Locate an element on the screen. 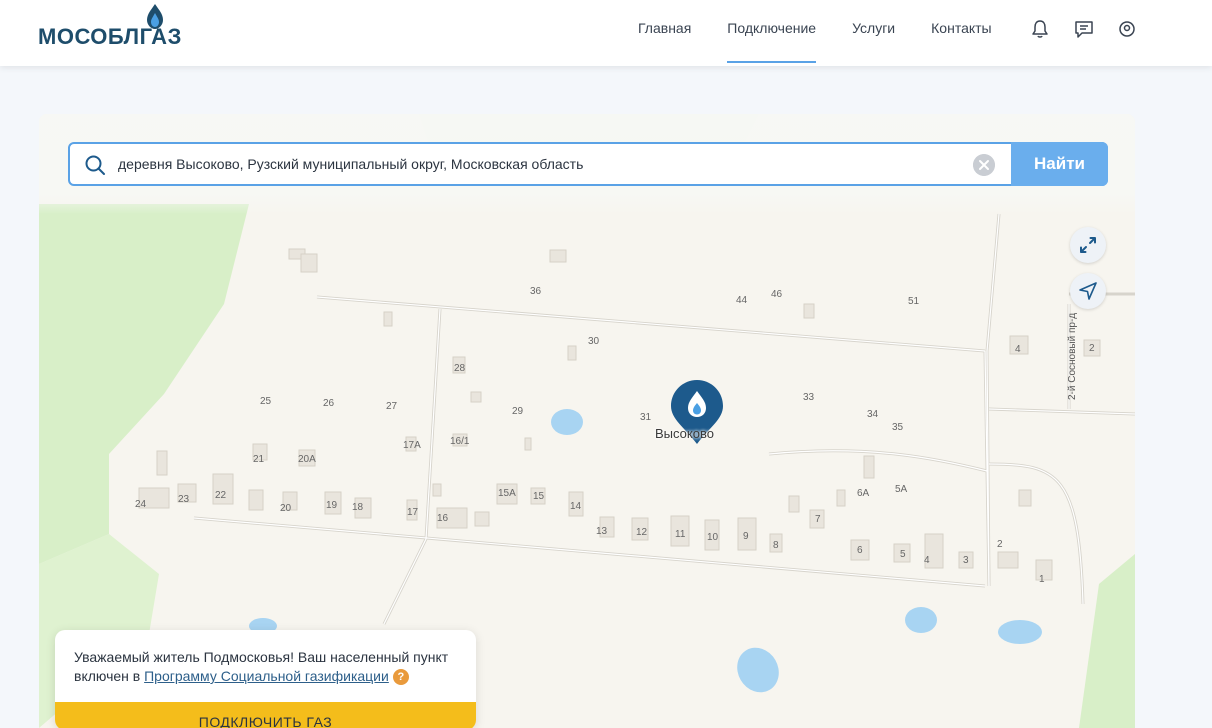  house-number: 9 is located at coordinates (746, 536).